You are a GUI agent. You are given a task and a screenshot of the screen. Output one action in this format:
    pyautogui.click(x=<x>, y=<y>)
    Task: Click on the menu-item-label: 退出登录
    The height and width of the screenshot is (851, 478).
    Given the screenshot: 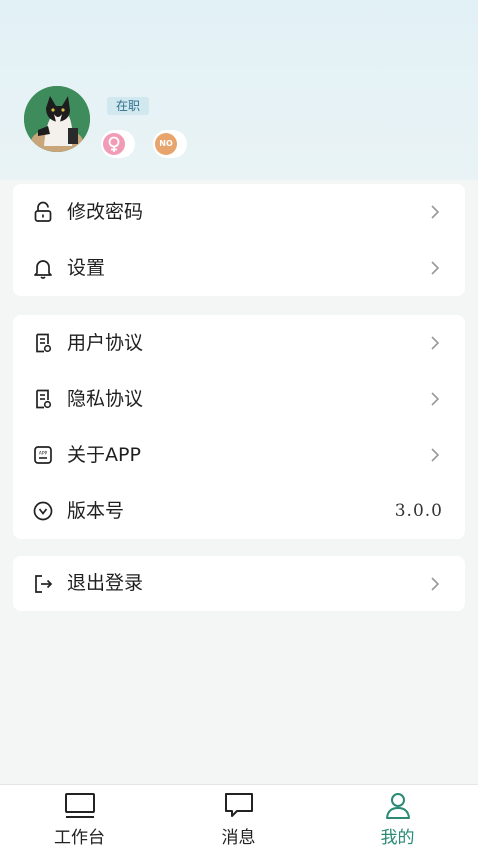 What is the action you would take?
    pyautogui.click(x=105, y=583)
    